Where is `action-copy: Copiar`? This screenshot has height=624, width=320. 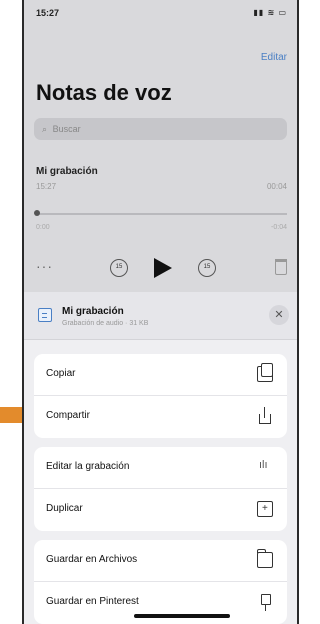 action-copy: Copiar is located at coordinates (160, 375).